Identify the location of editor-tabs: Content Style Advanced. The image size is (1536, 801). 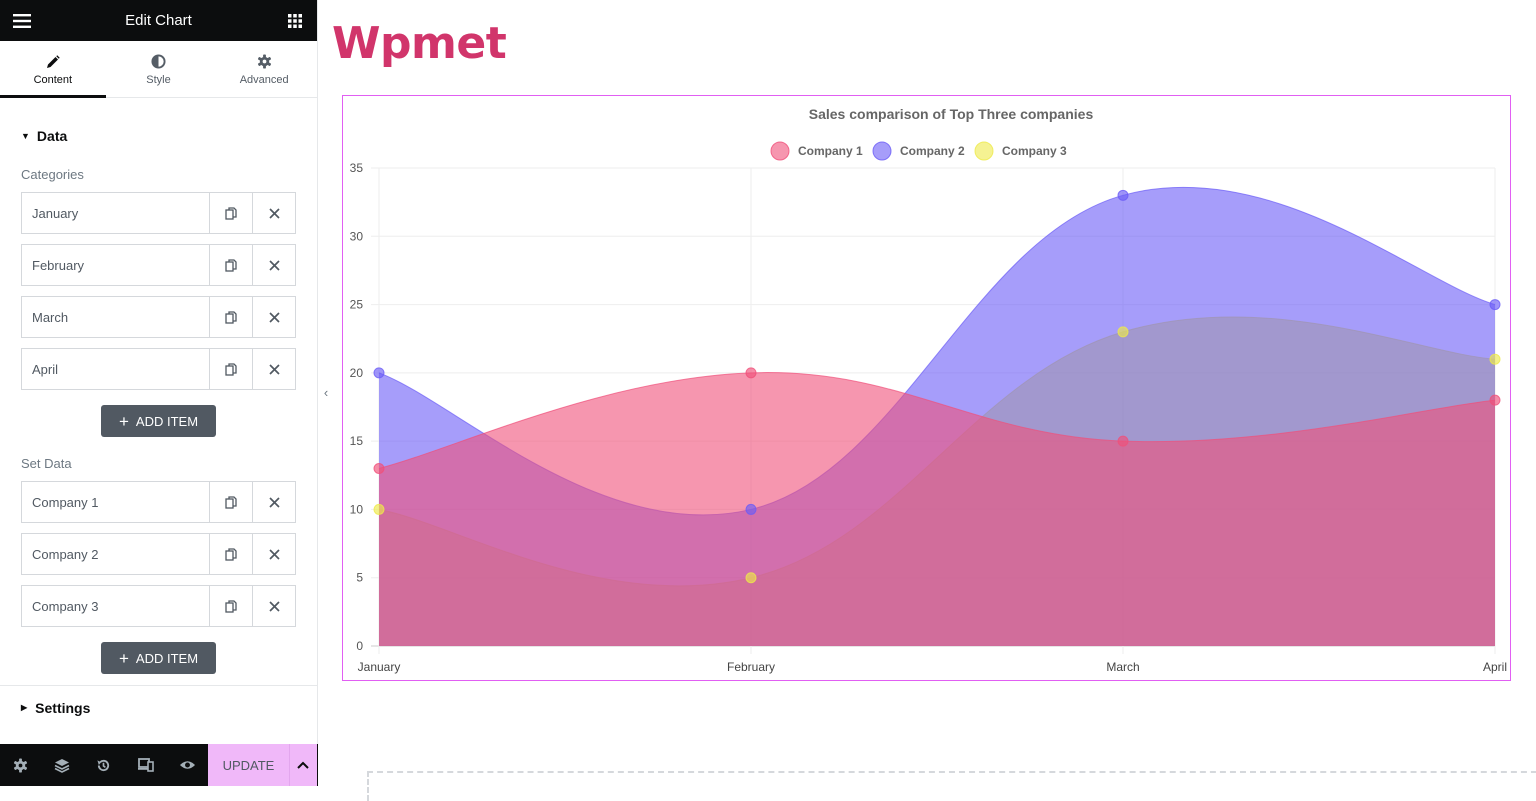
(158, 69).